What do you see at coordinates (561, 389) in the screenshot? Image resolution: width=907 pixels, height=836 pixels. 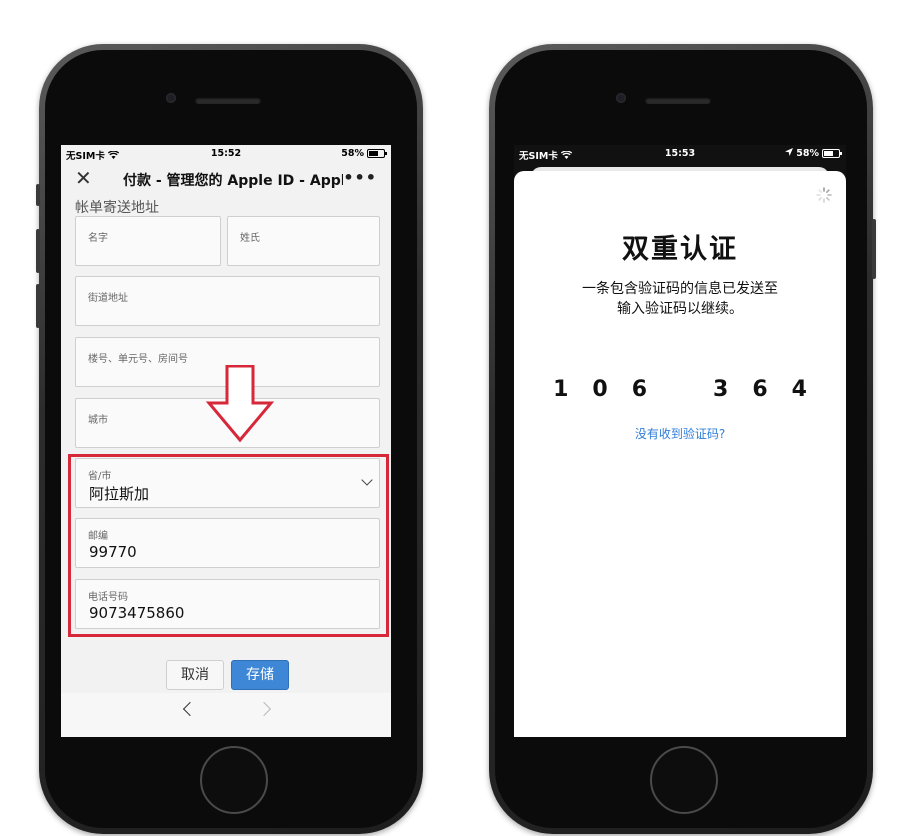 I see `code-digit: 1` at bounding box center [561, 389].